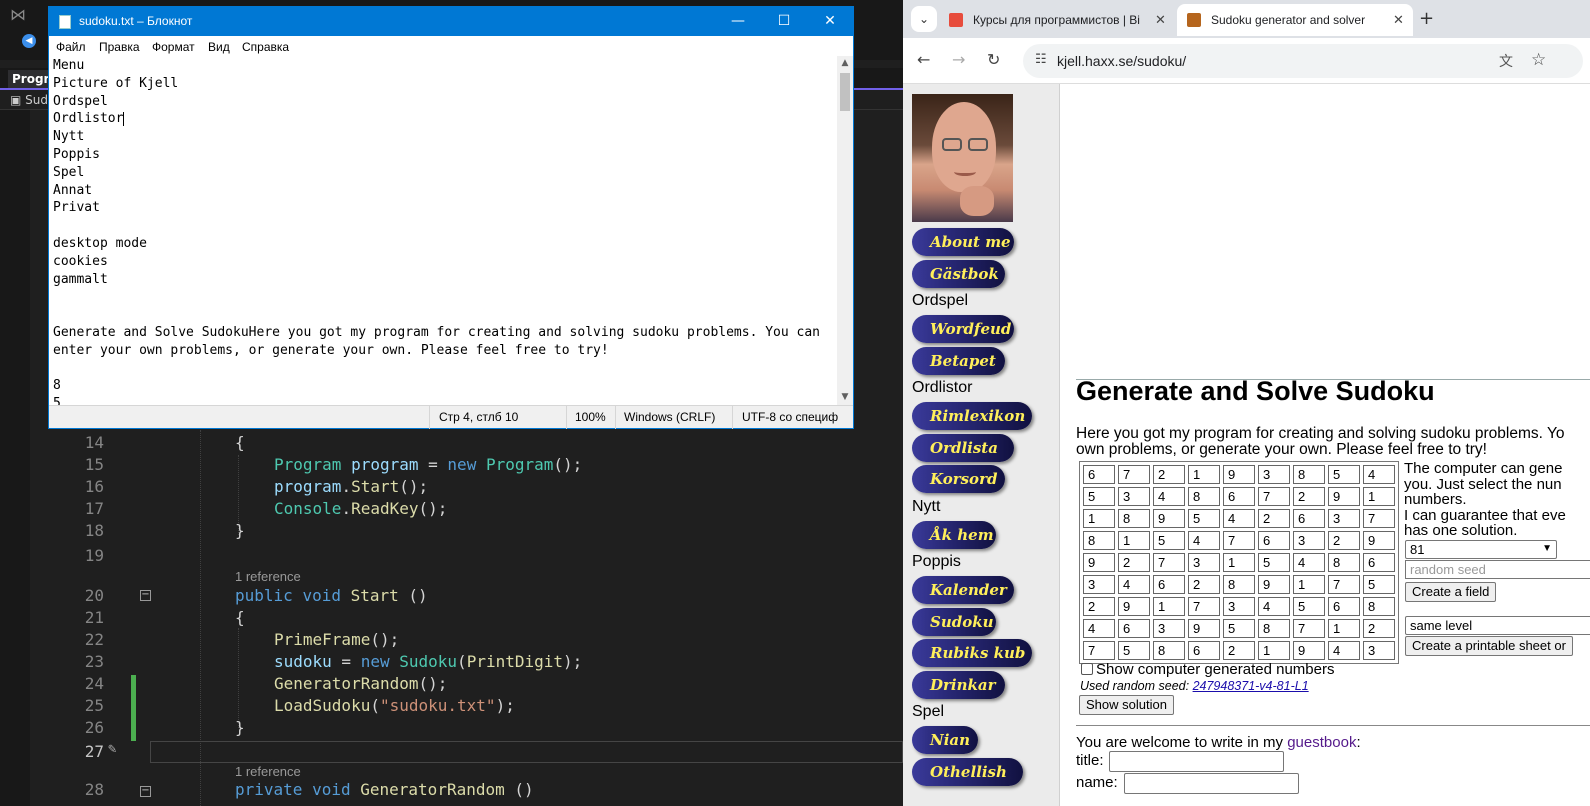  Describe the element at coordinates (972, 653) in the screenshot. I see `nav-button: Rubiks kub` at that location.